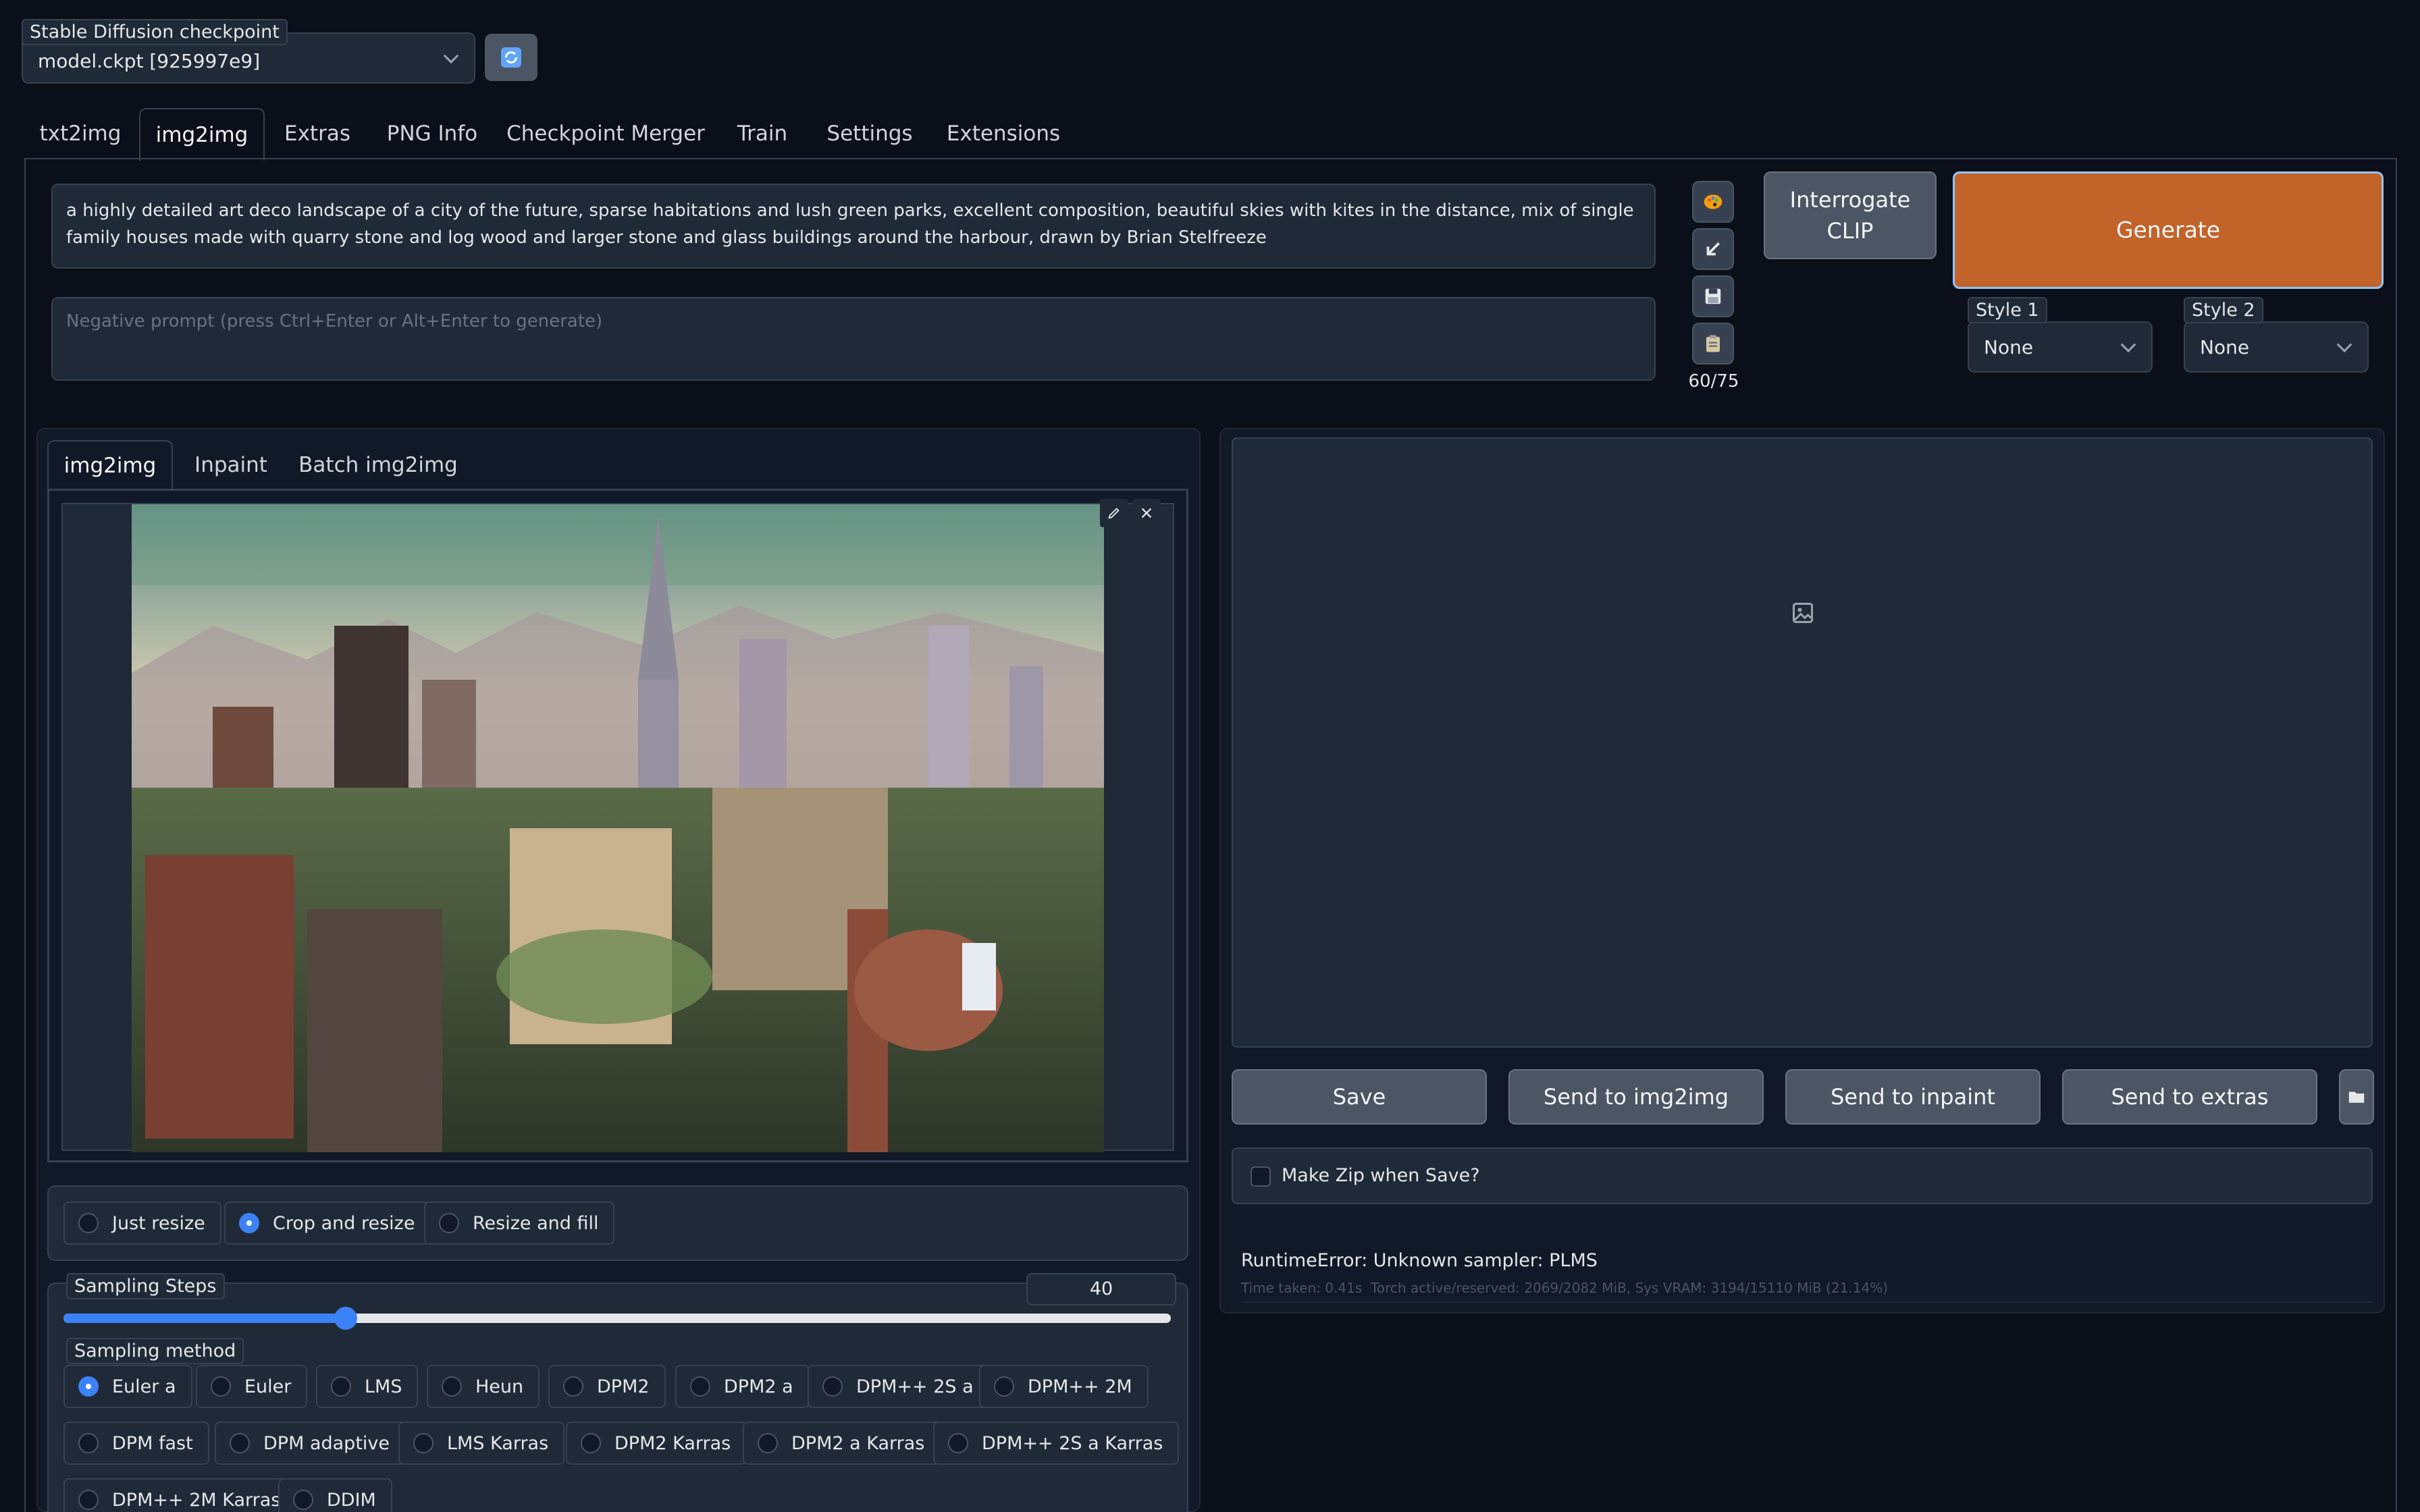  Describe the element at coordinates (1803, 613) in the screenshot. I see `image-placeholder-icon` at that location.